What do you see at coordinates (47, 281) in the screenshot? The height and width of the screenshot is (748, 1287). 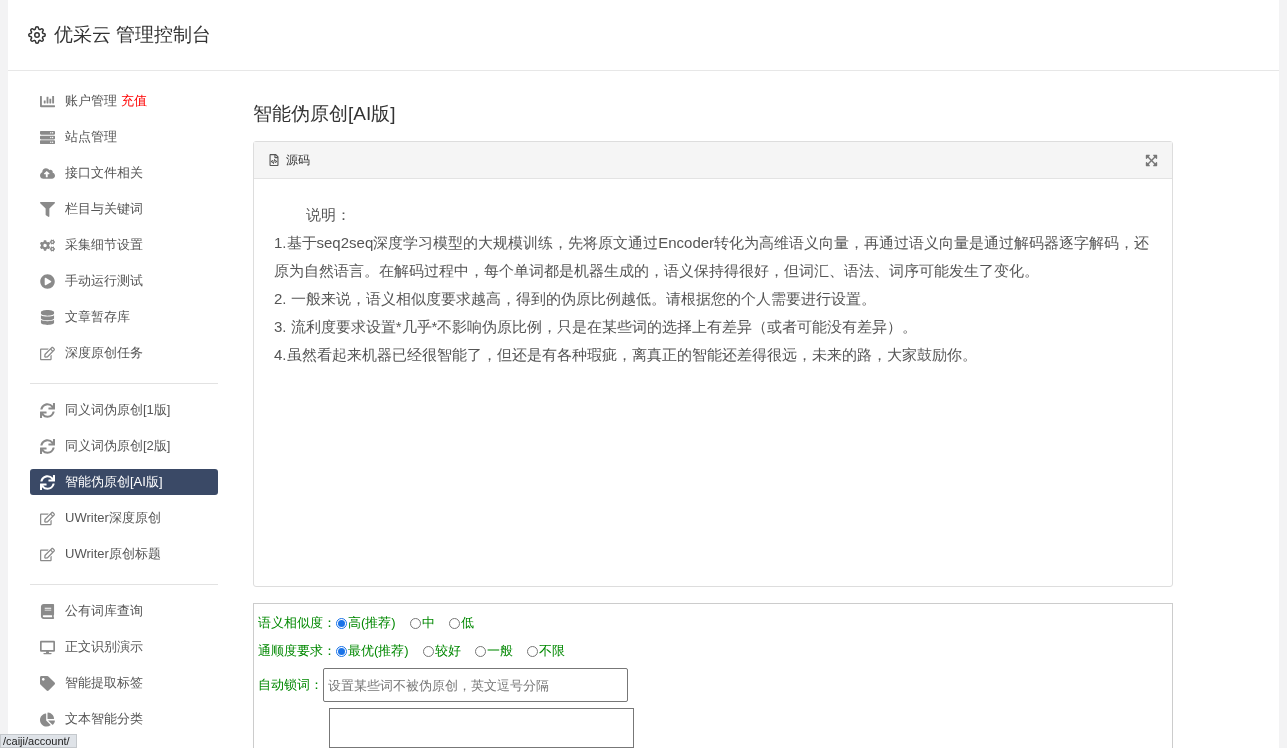 I see `play-icon` at bounding box center [47, 281].